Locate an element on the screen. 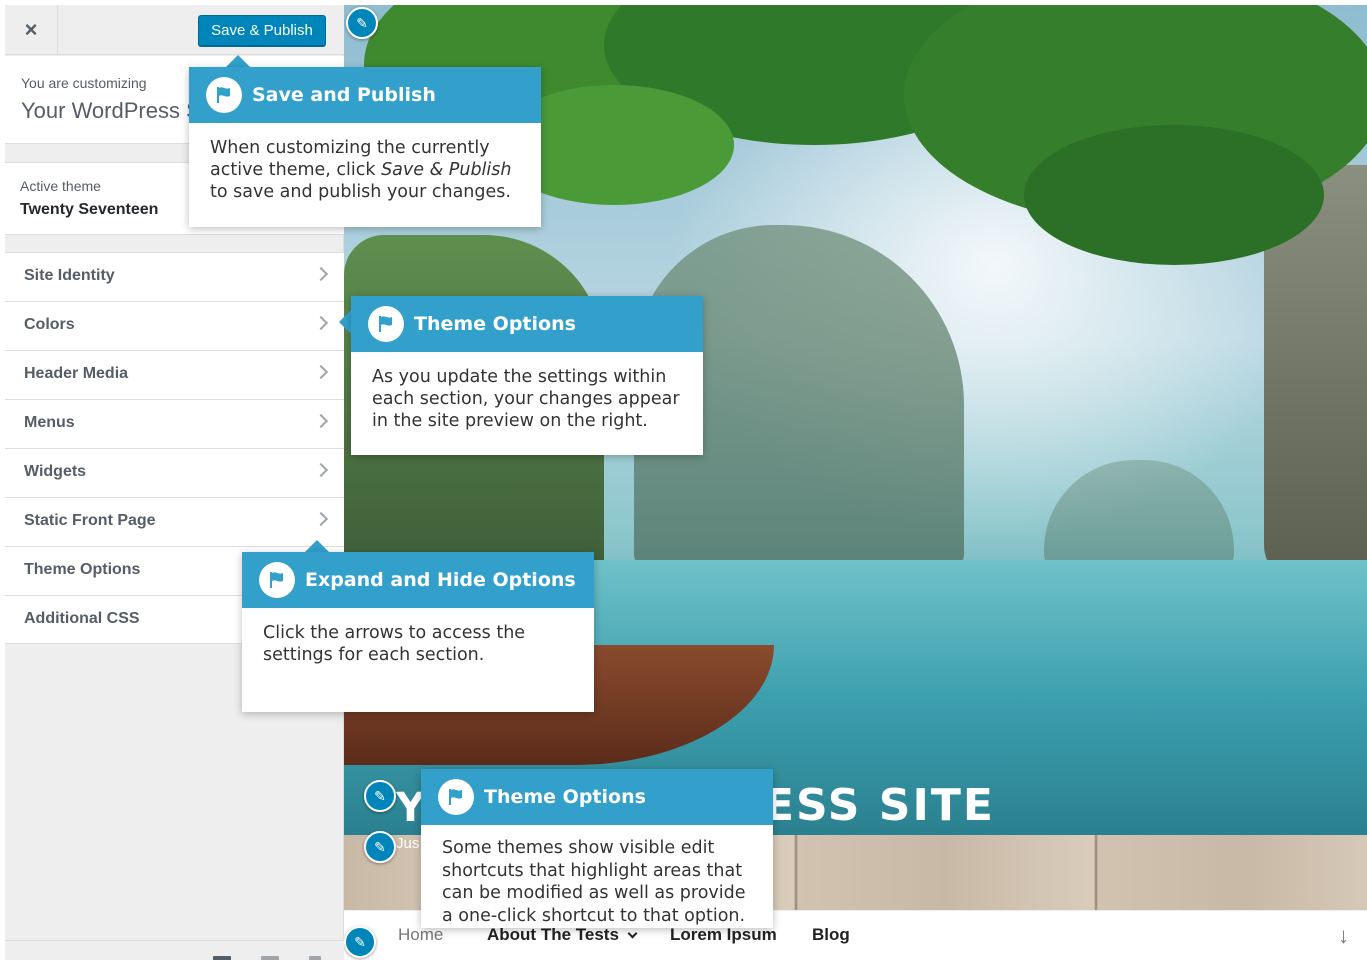  section-label: Site Identity is located at coordinates (69, 275).